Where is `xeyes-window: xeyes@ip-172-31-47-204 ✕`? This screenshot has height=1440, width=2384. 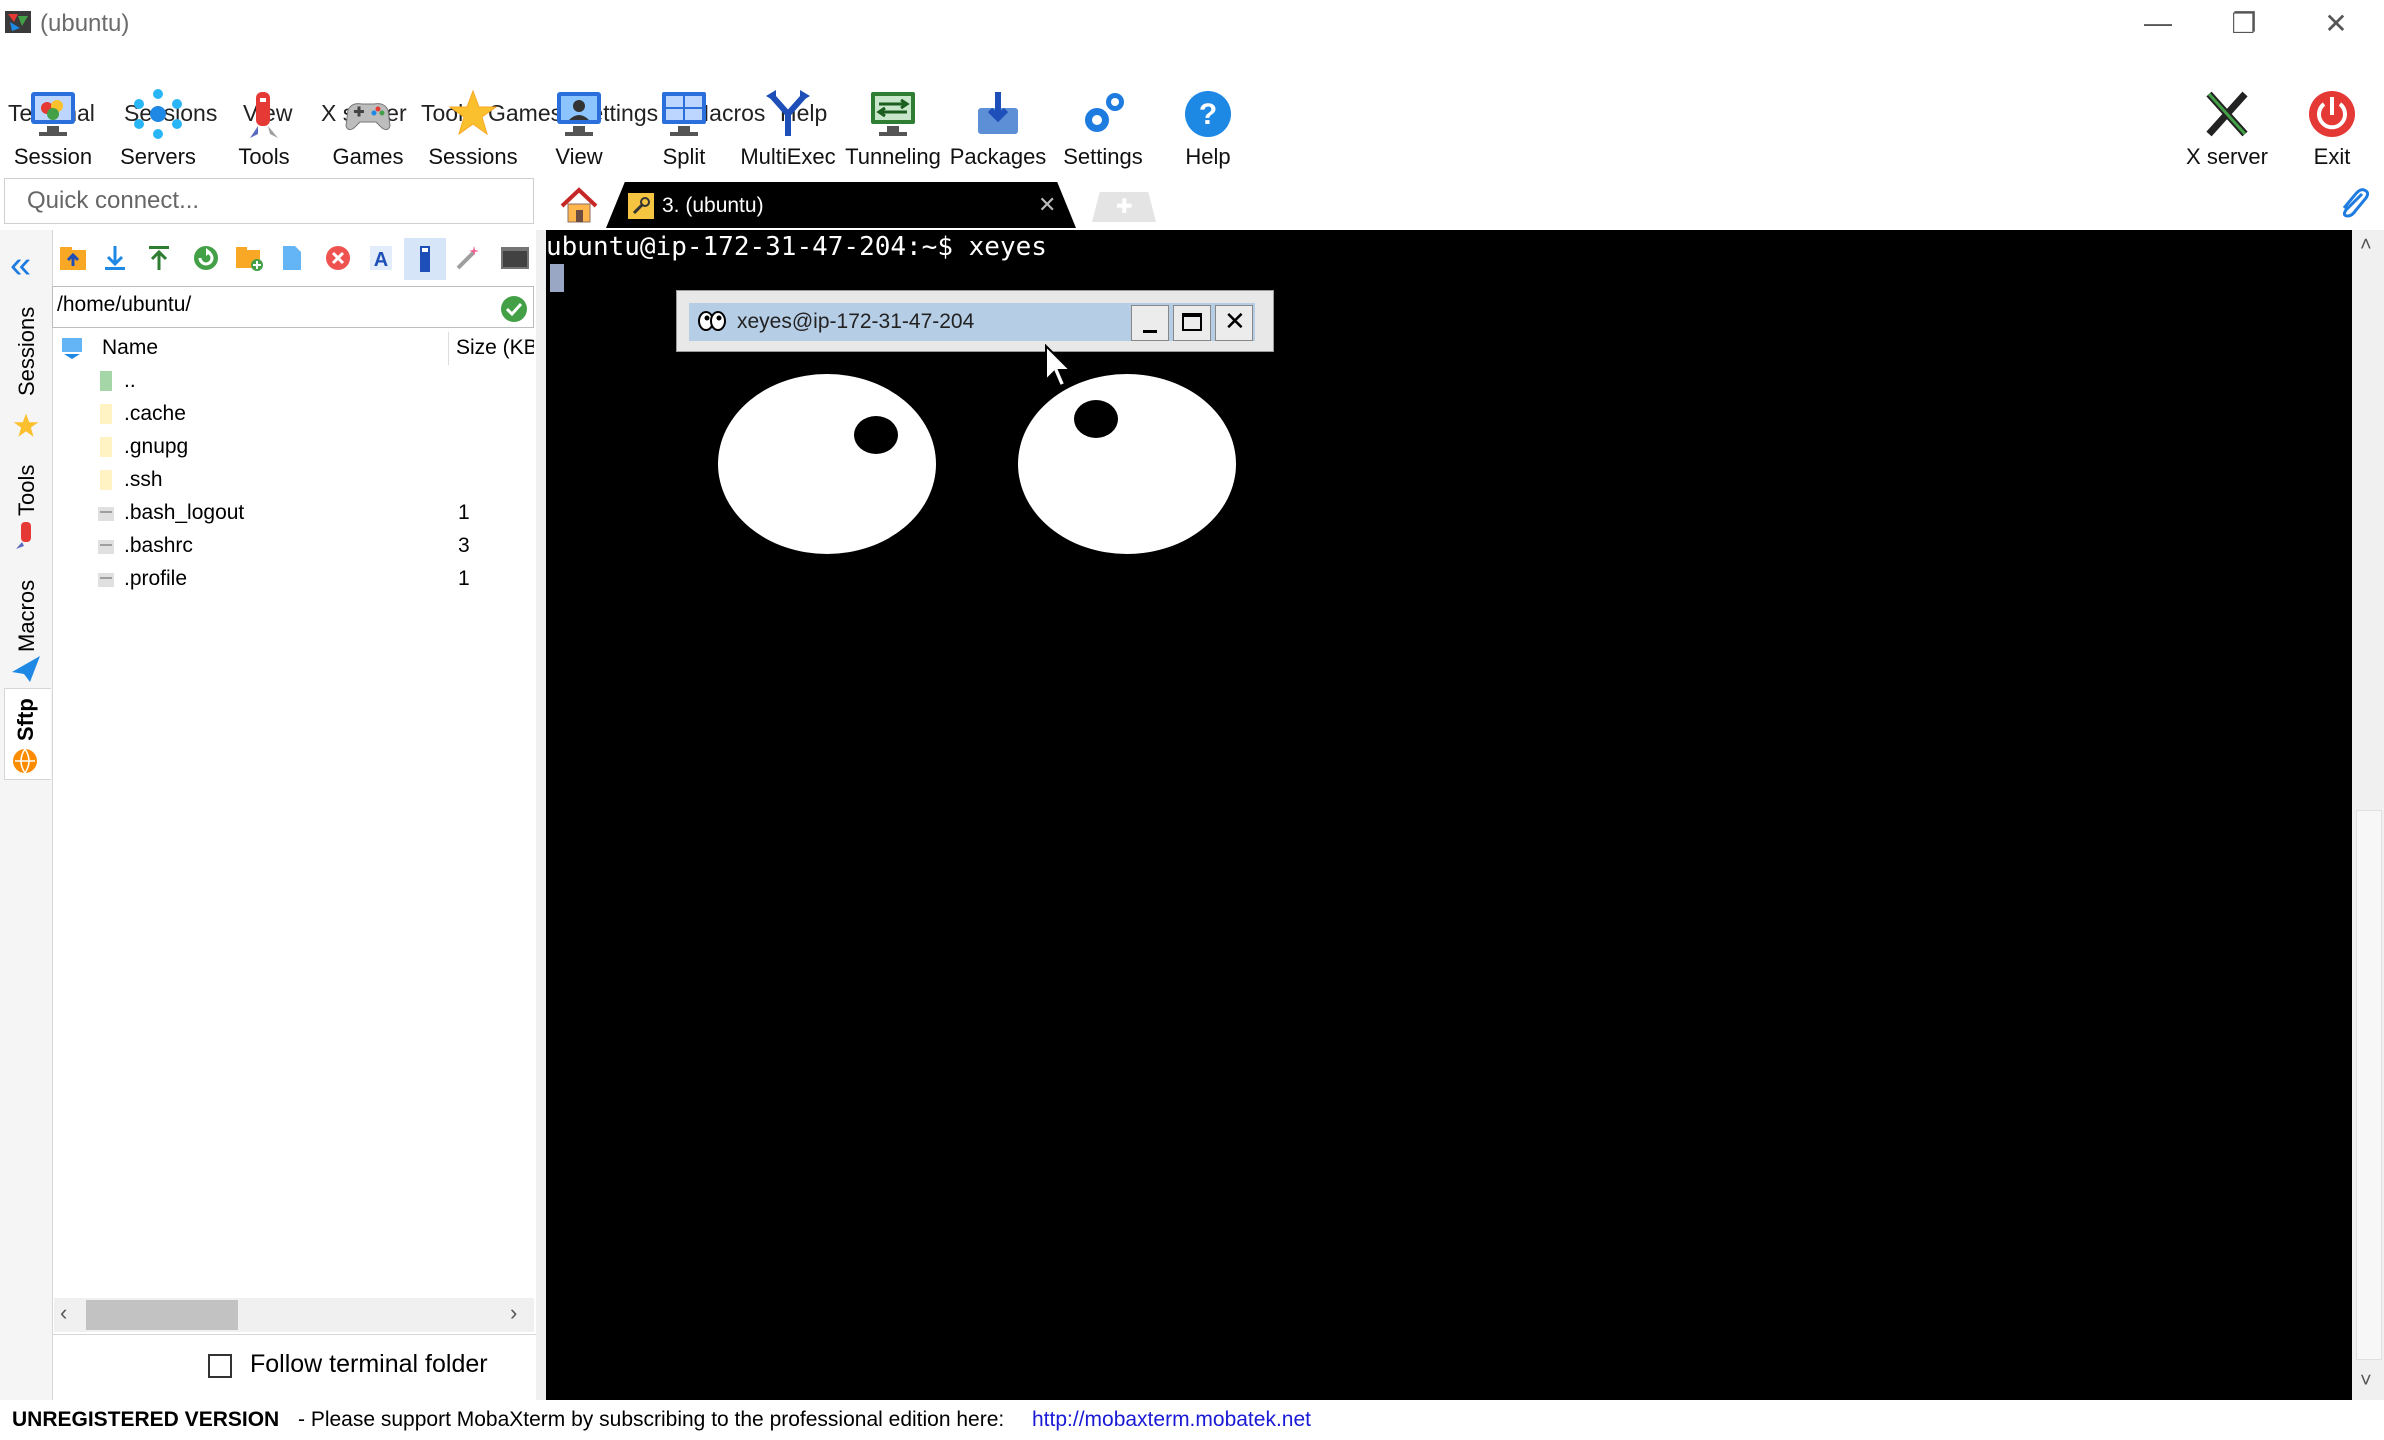 xeyes-window: xeyes@ip-172-31-47-204 ✕ is located at coordinates (975, 321).